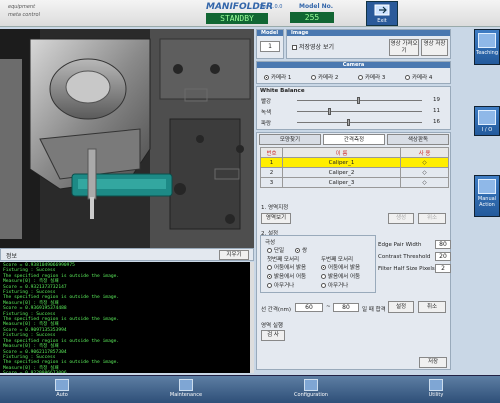 The image size is (500, 403). I want to click on camera-radio-3: 카메라 3, so click(371, 77).